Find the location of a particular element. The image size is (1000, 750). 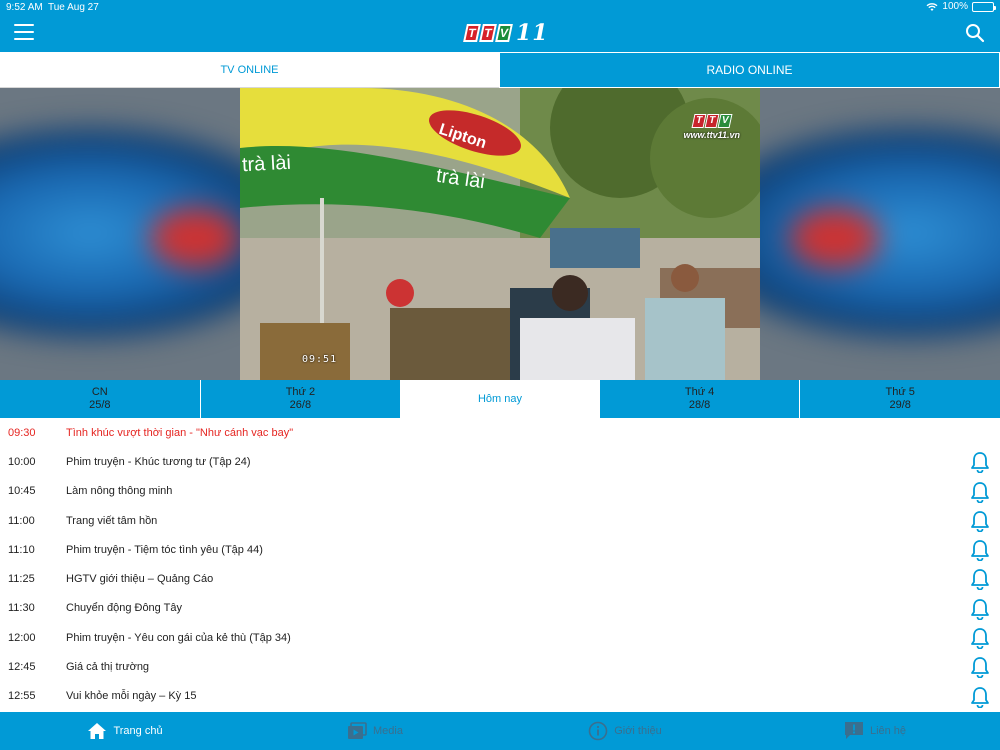

nav-media: Media is located at coordinates (375, 731).